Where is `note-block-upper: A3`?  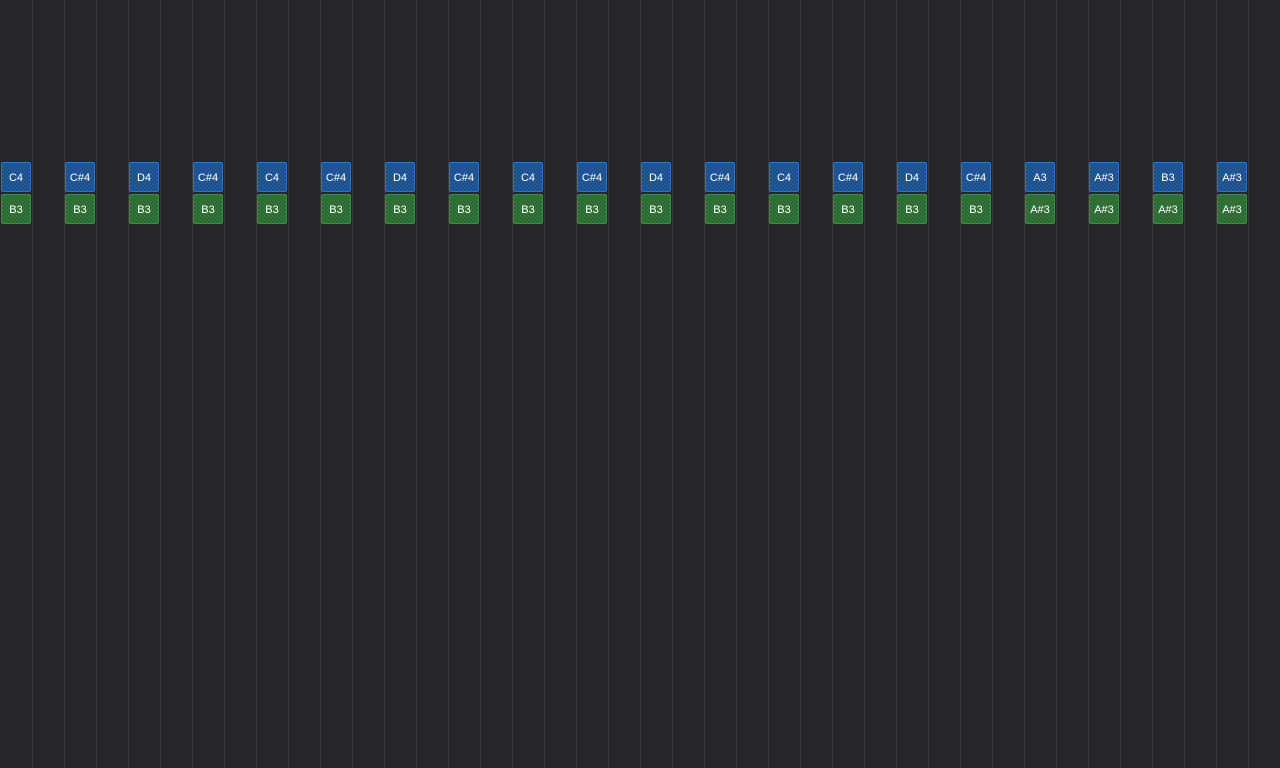
note-block-upper: A3 is located at coordinates (1040, 177).